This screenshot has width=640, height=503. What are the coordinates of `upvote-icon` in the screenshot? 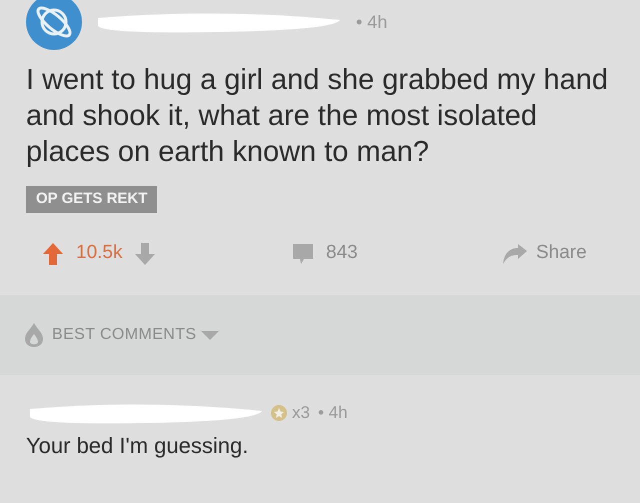 It's located at (53, 254).